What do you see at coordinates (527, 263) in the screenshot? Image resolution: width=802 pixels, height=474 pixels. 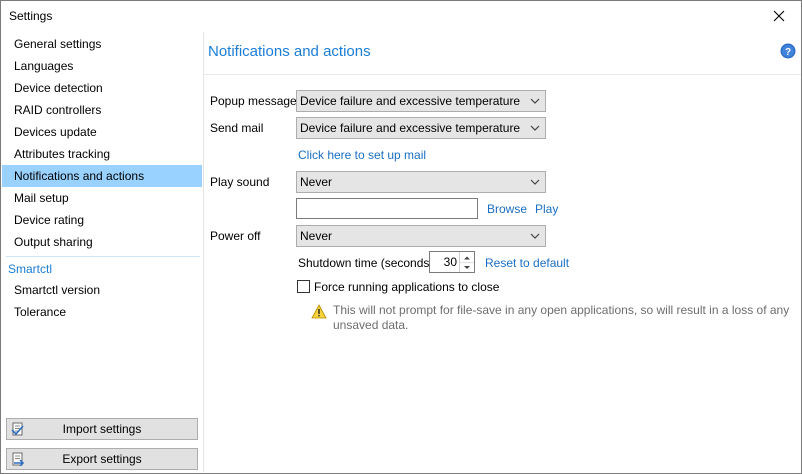 I see `reset-to-default-link: Reset to default` at bounding box center [527, 263].